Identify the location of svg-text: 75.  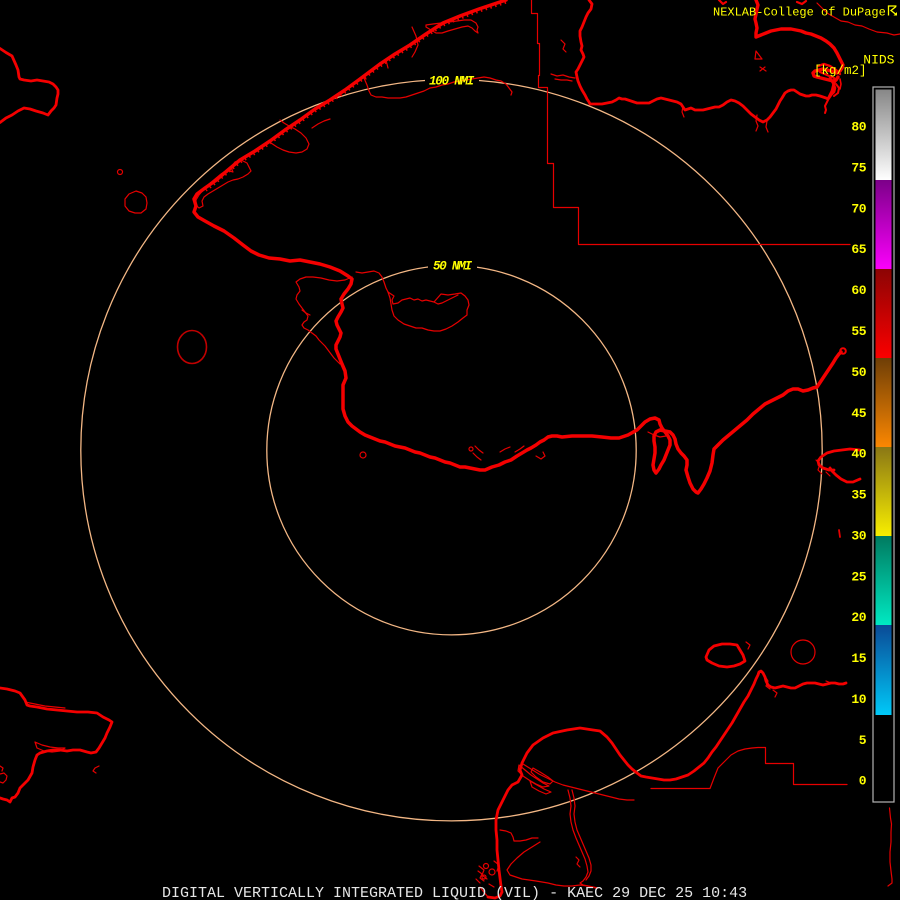
(858, 167).